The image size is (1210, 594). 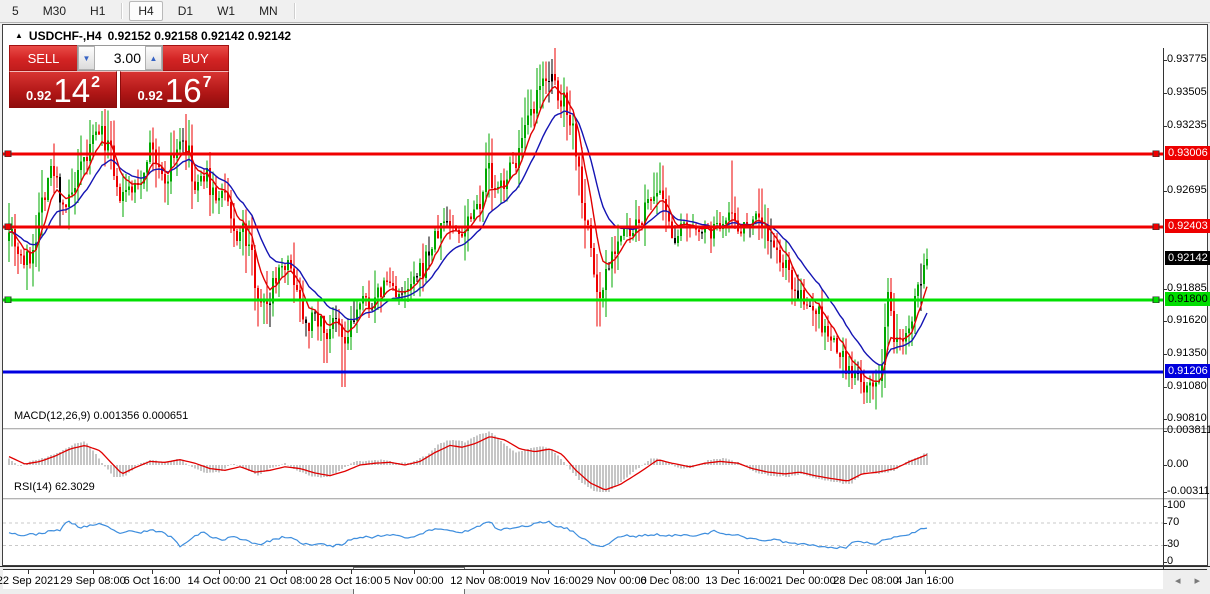 What do you see at coordinates (196, 58) in the screenshot?
I see `buy-button: BUY` at bounding box center [196, 58].